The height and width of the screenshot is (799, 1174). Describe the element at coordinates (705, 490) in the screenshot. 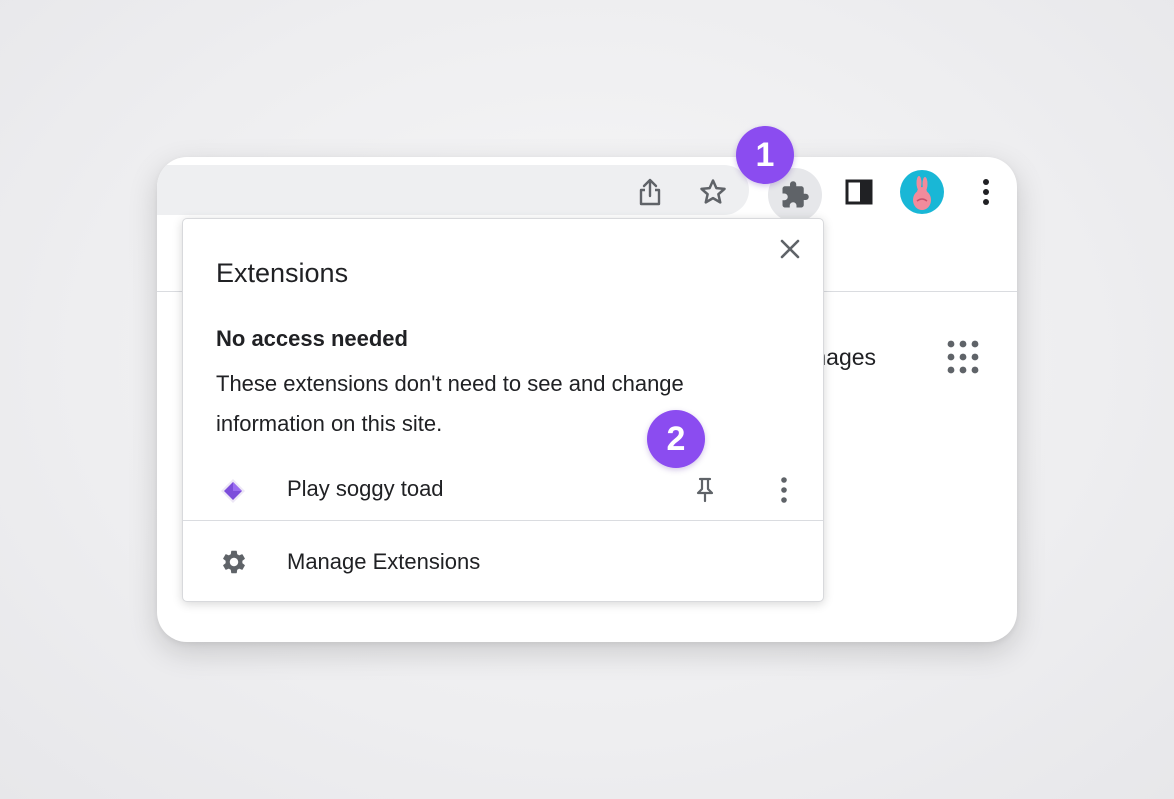

I see `pin-icon` at that location.